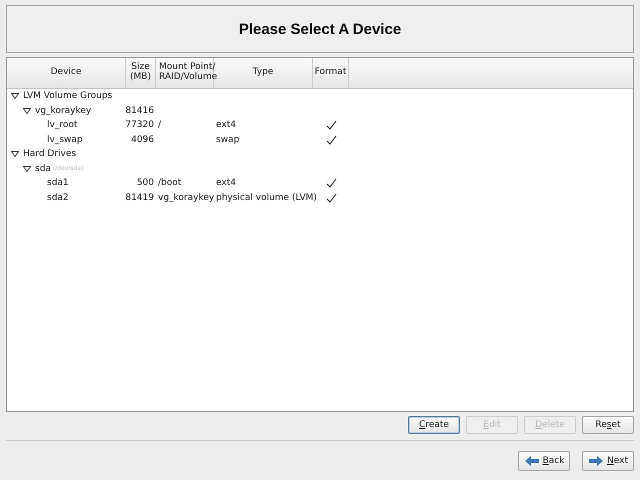 This screenshot has height=480, width=640. Describe the element at coordinates (58, 197) in the screenshot. I see `device-name: sda2` at that location.